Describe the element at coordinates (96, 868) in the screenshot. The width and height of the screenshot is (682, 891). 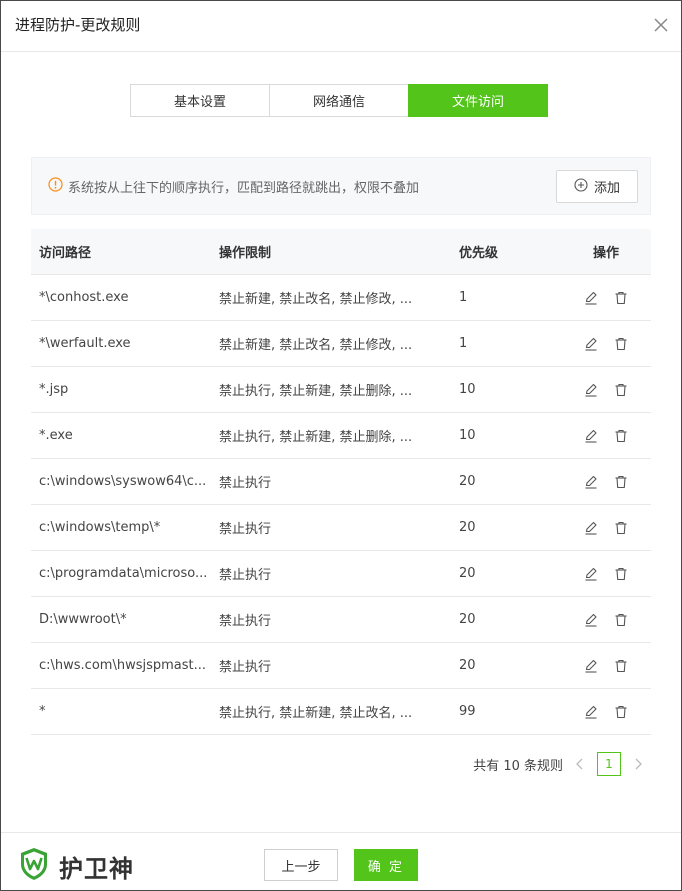
I see `logo-text: 护卫神` at that location.